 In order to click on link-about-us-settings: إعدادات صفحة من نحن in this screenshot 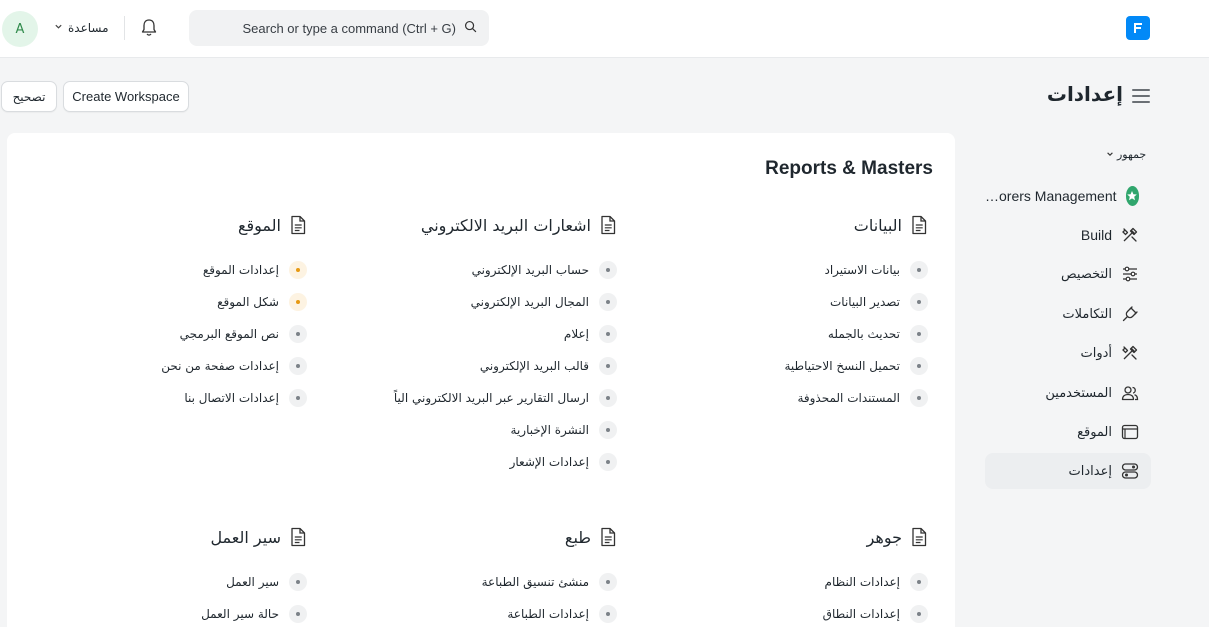, I will do `click(234, 366)`.